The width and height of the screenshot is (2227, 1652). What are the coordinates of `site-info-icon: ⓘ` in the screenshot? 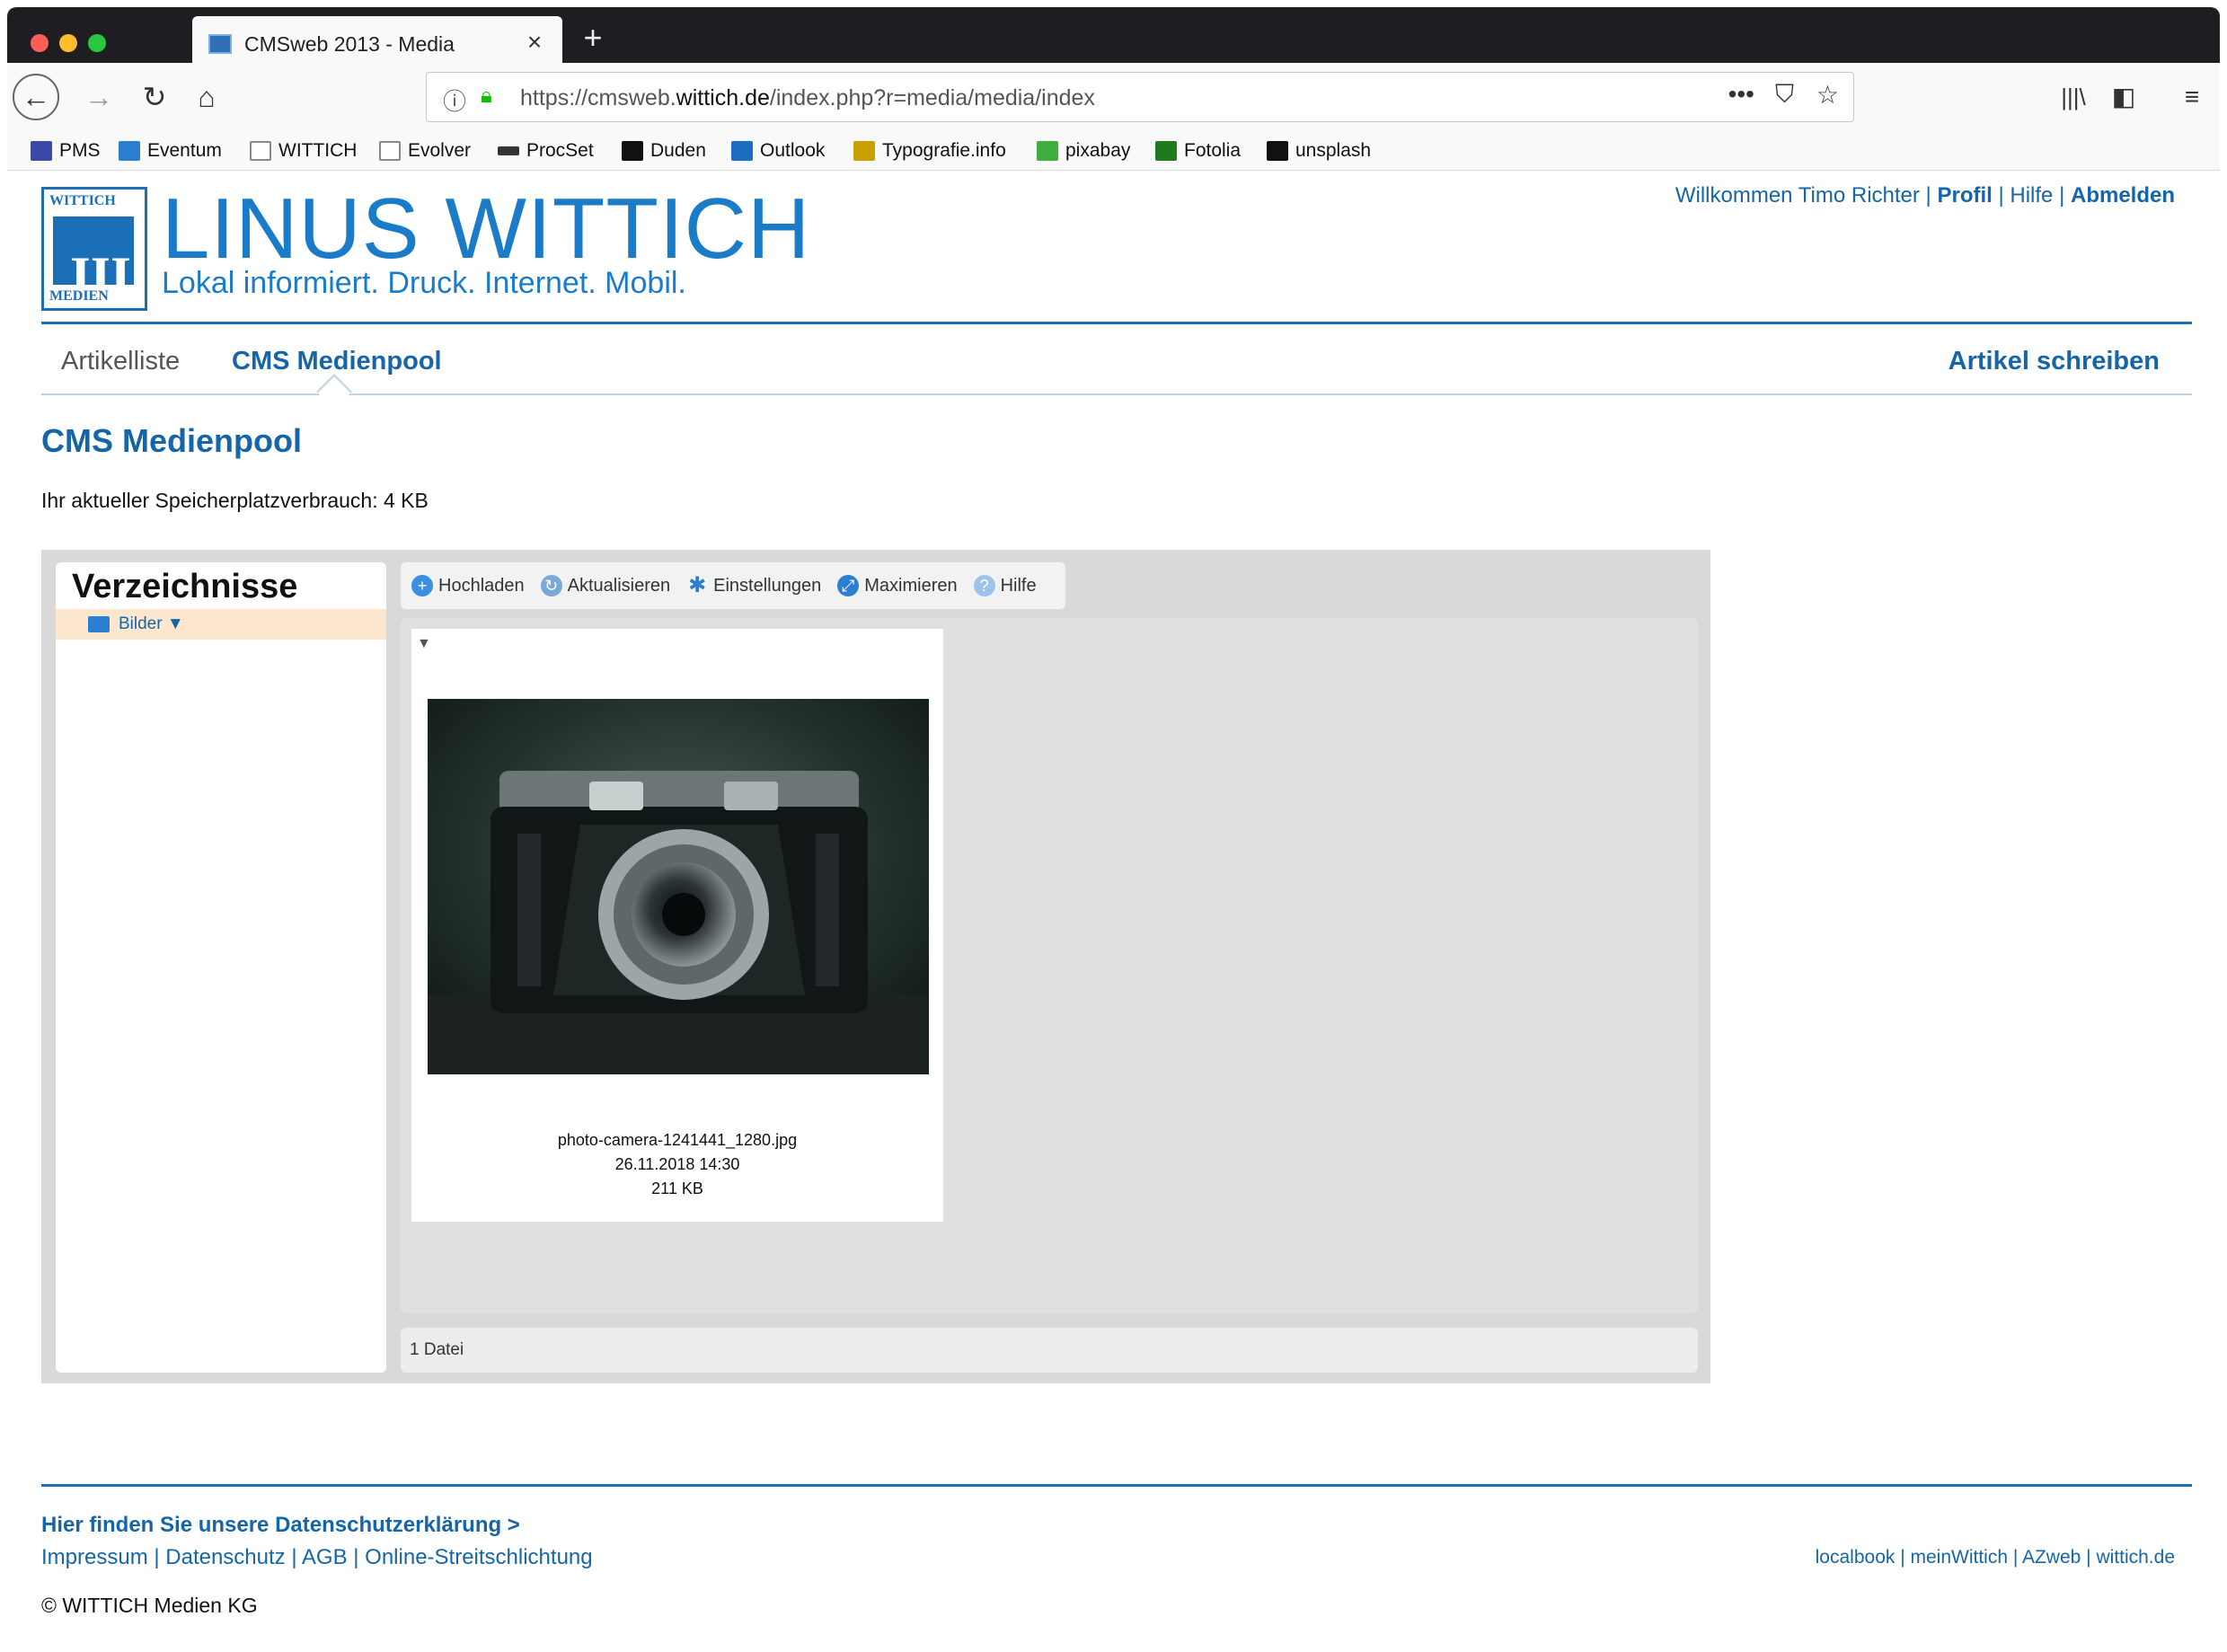 It's located at (454, 100).